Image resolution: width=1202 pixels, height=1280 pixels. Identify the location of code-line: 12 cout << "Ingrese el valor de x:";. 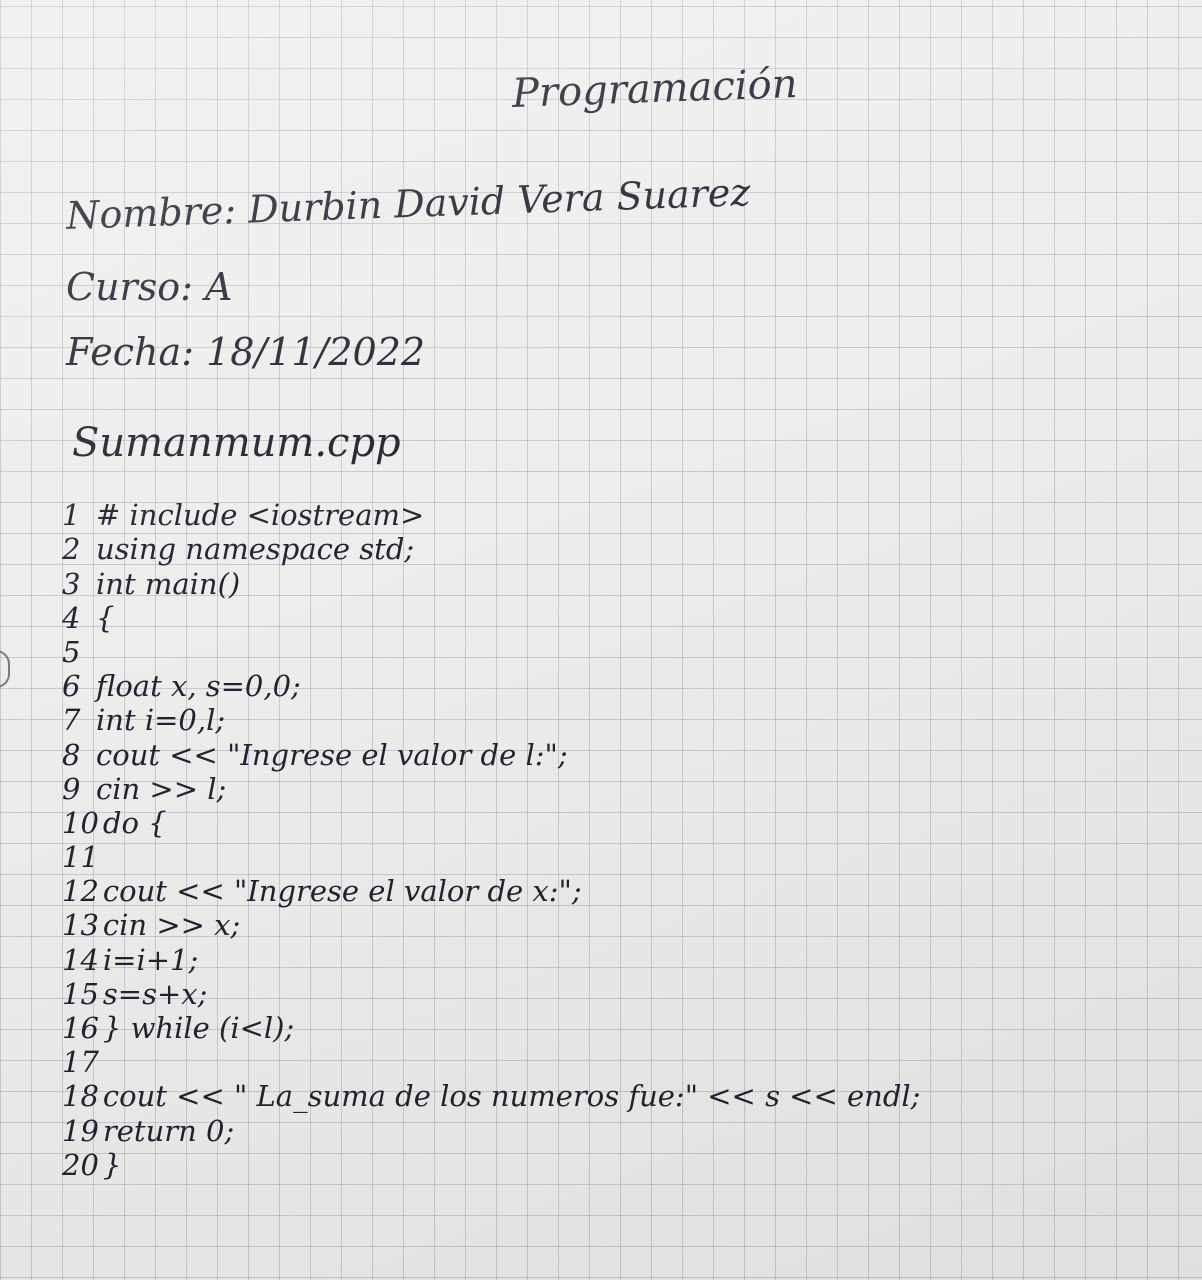
(491, 891).